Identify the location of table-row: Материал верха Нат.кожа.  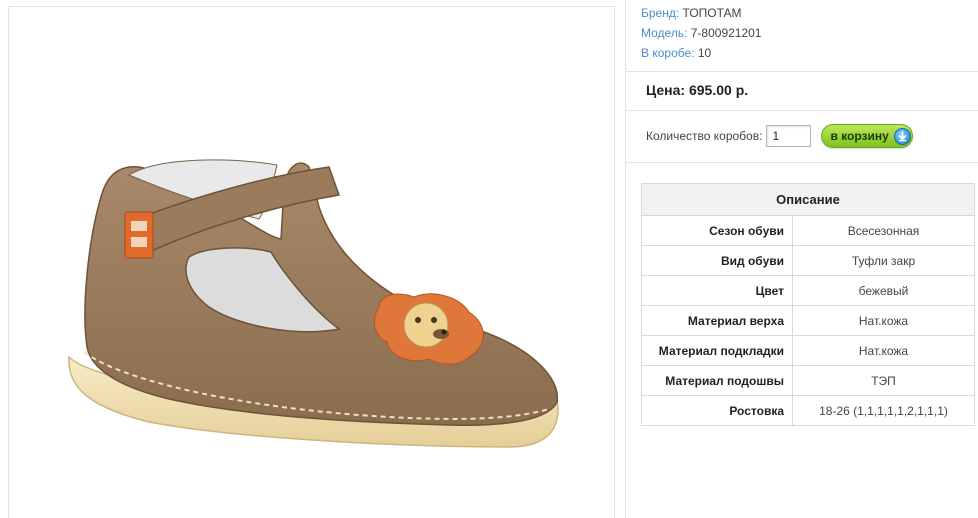
(808, 320).